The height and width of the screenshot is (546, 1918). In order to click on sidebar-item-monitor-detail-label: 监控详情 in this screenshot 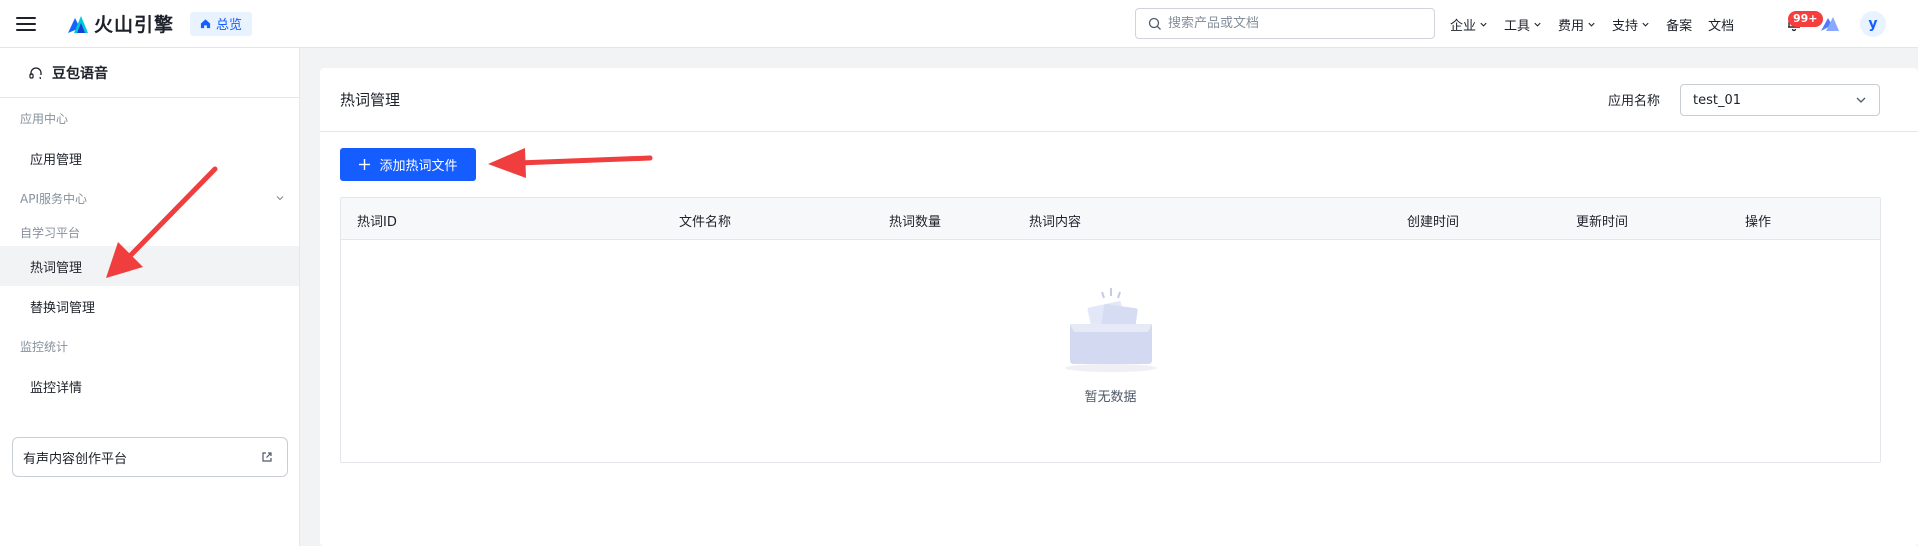, I will do `click(56, 388)`.